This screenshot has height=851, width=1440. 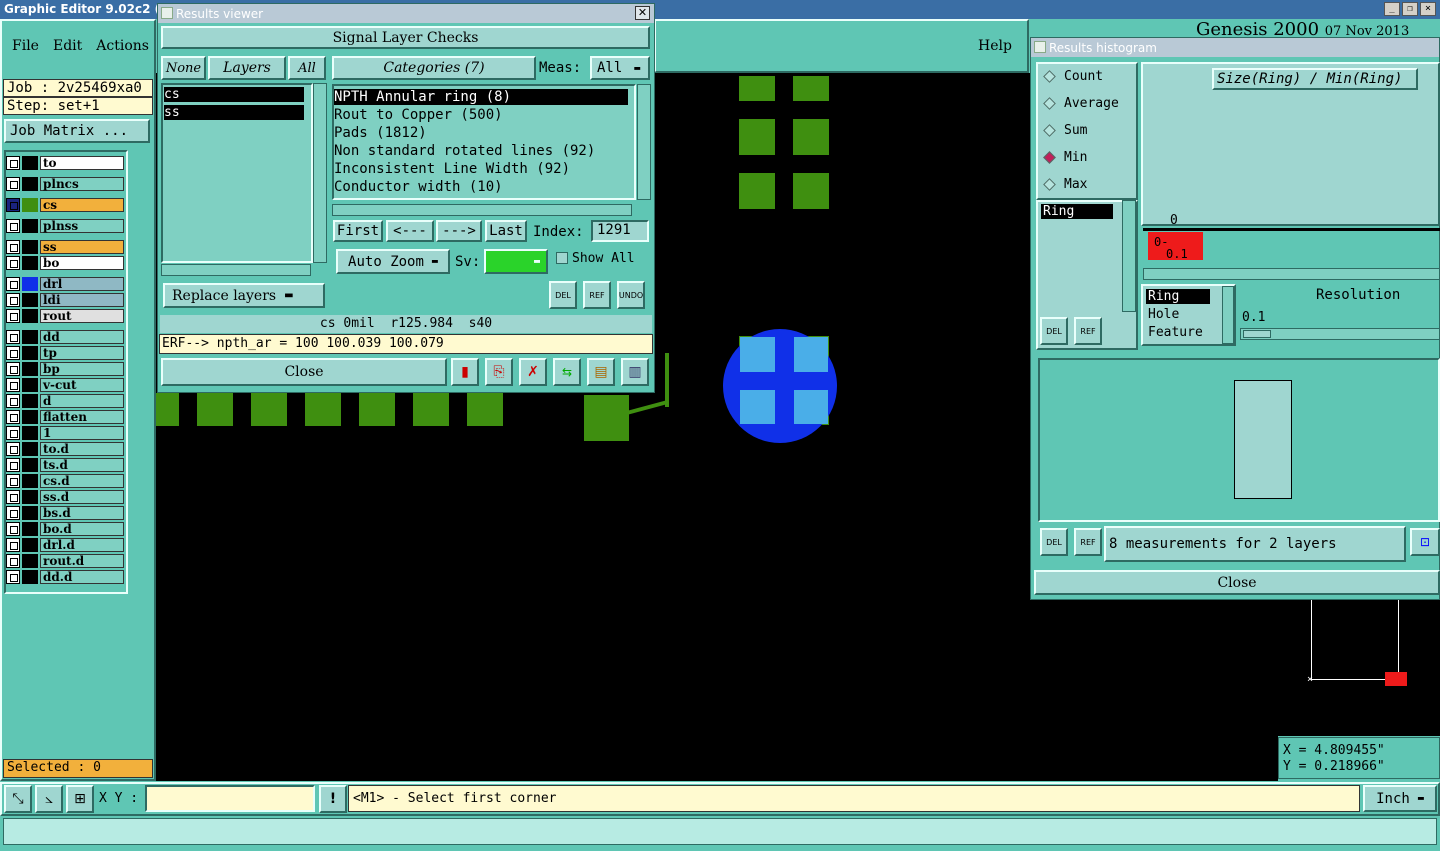 I want to click on help-menu: Help, so click(x=995, y=46).